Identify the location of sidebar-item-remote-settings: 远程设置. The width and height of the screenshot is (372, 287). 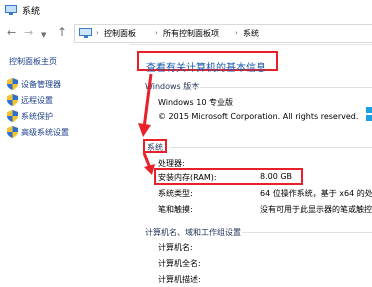
(67, 100).